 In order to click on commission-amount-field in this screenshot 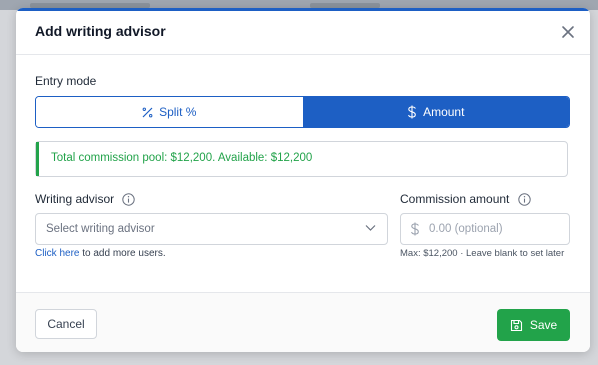, I will do `click(485, 229)`.